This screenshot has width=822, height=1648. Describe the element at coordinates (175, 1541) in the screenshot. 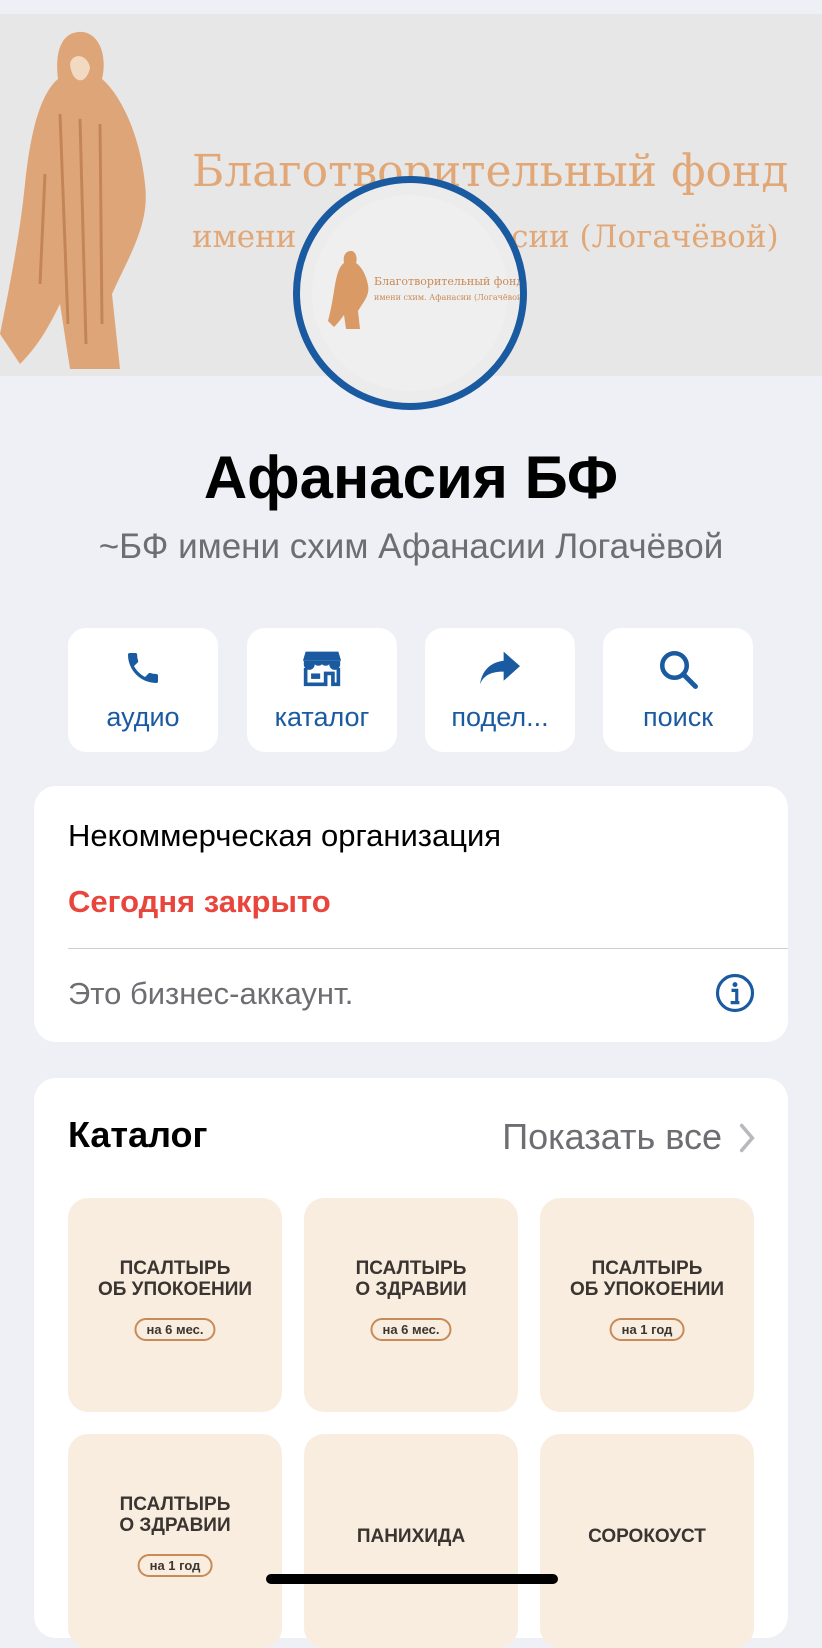

I see `catalog-item: ПСАЛТЫРЬ О ЗДРАВИИ на 1 год` at that location.